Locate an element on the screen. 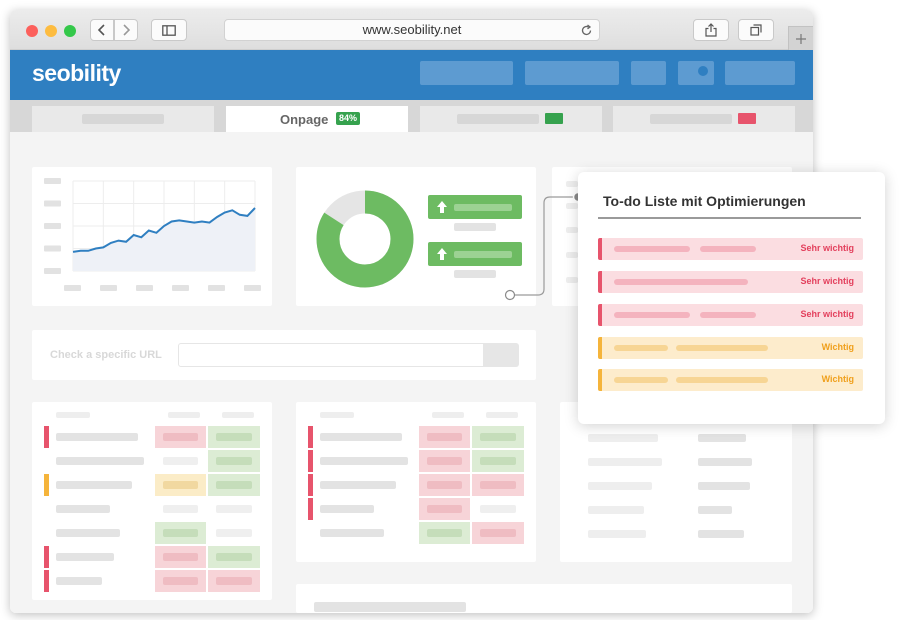 The image size is (900, 620). seobility-logo: seobility is located at coordinates (76, 73).